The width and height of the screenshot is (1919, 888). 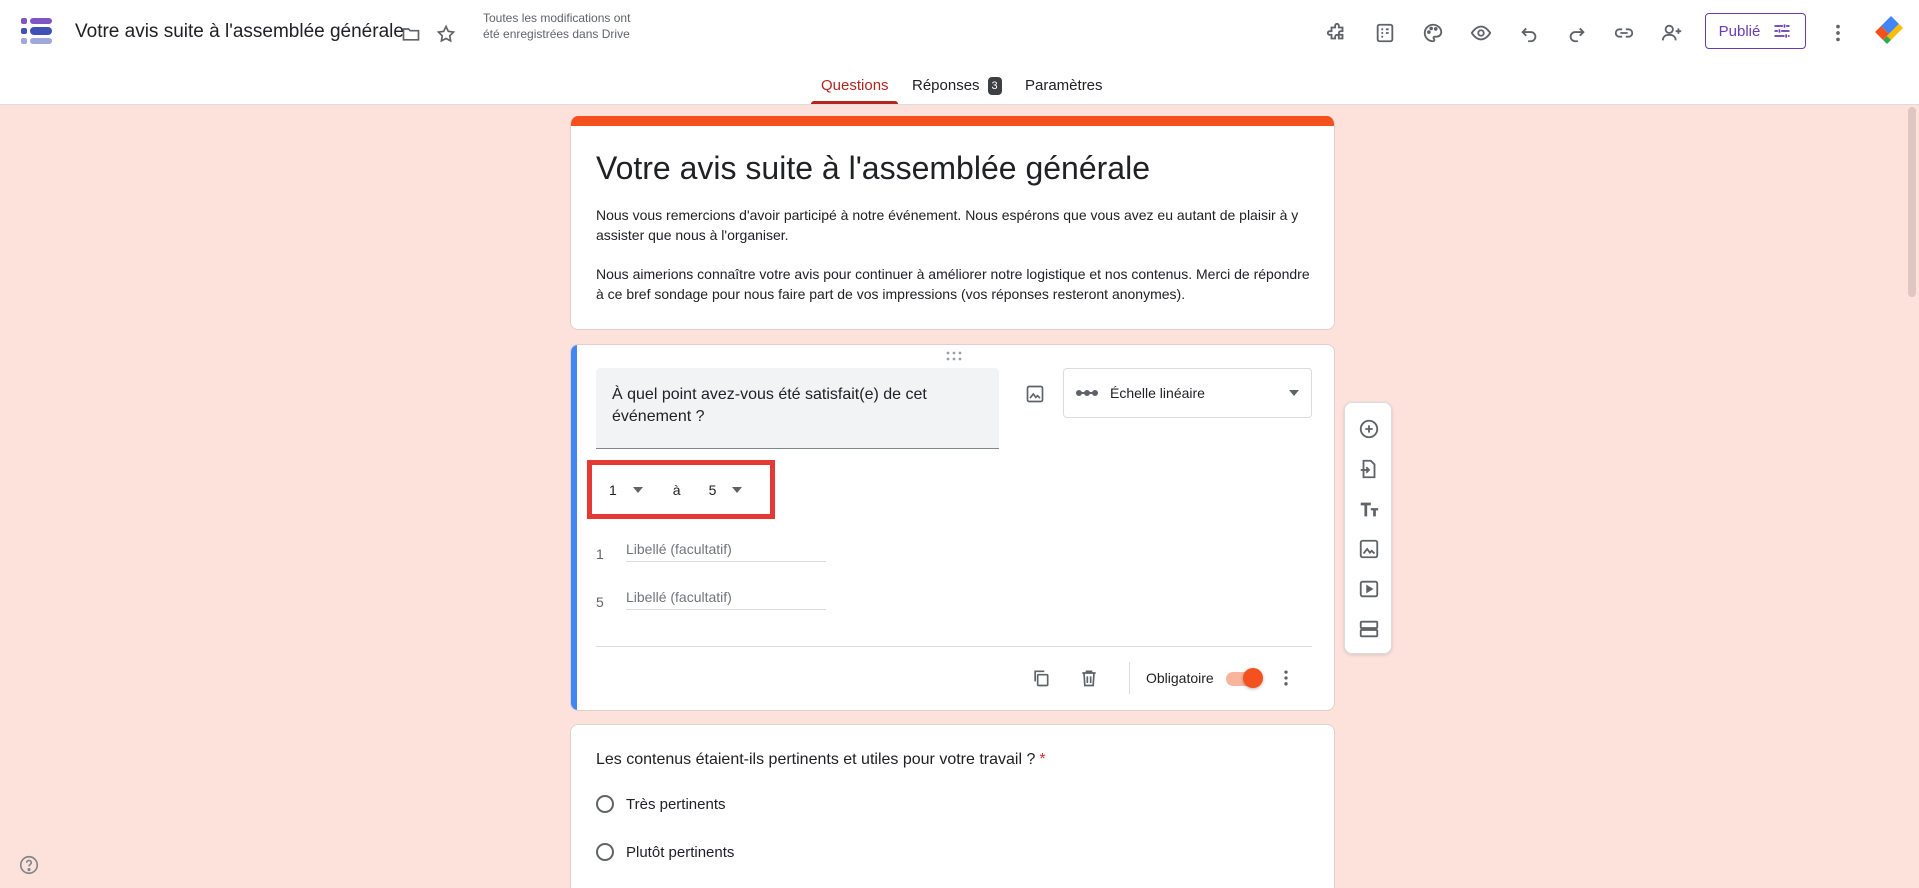 I want to click on redo-icon, so click(x=1577, y=33).